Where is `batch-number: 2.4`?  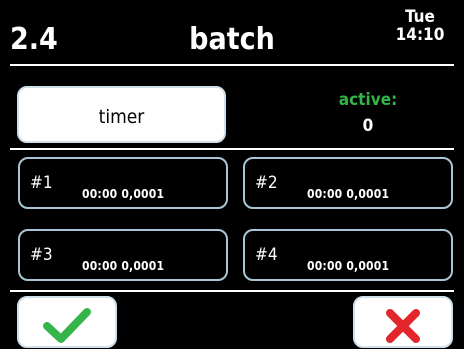
batch-number: 2.4 is located at coordinates (34, 39).